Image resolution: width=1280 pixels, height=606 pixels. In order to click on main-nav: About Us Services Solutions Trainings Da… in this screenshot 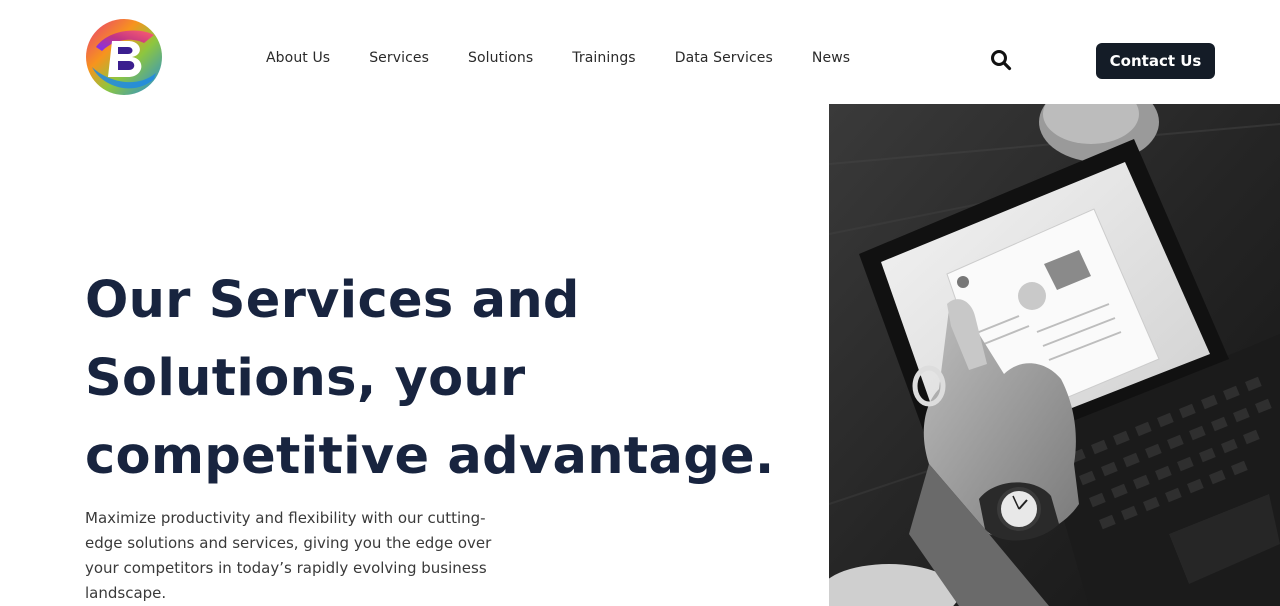, I will do `click(558, 58)`.